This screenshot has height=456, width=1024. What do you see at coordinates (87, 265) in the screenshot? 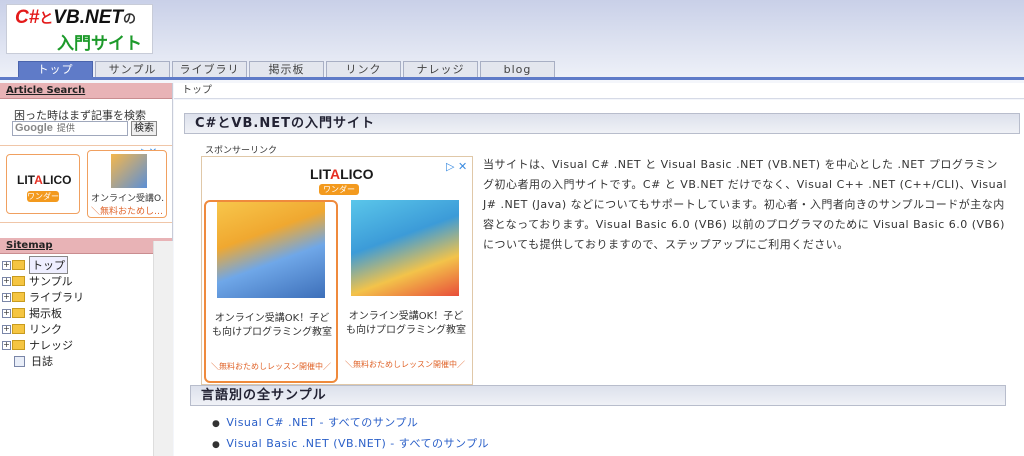
I see `tree-item-top: + トップ` at bounding box center [87, 265].